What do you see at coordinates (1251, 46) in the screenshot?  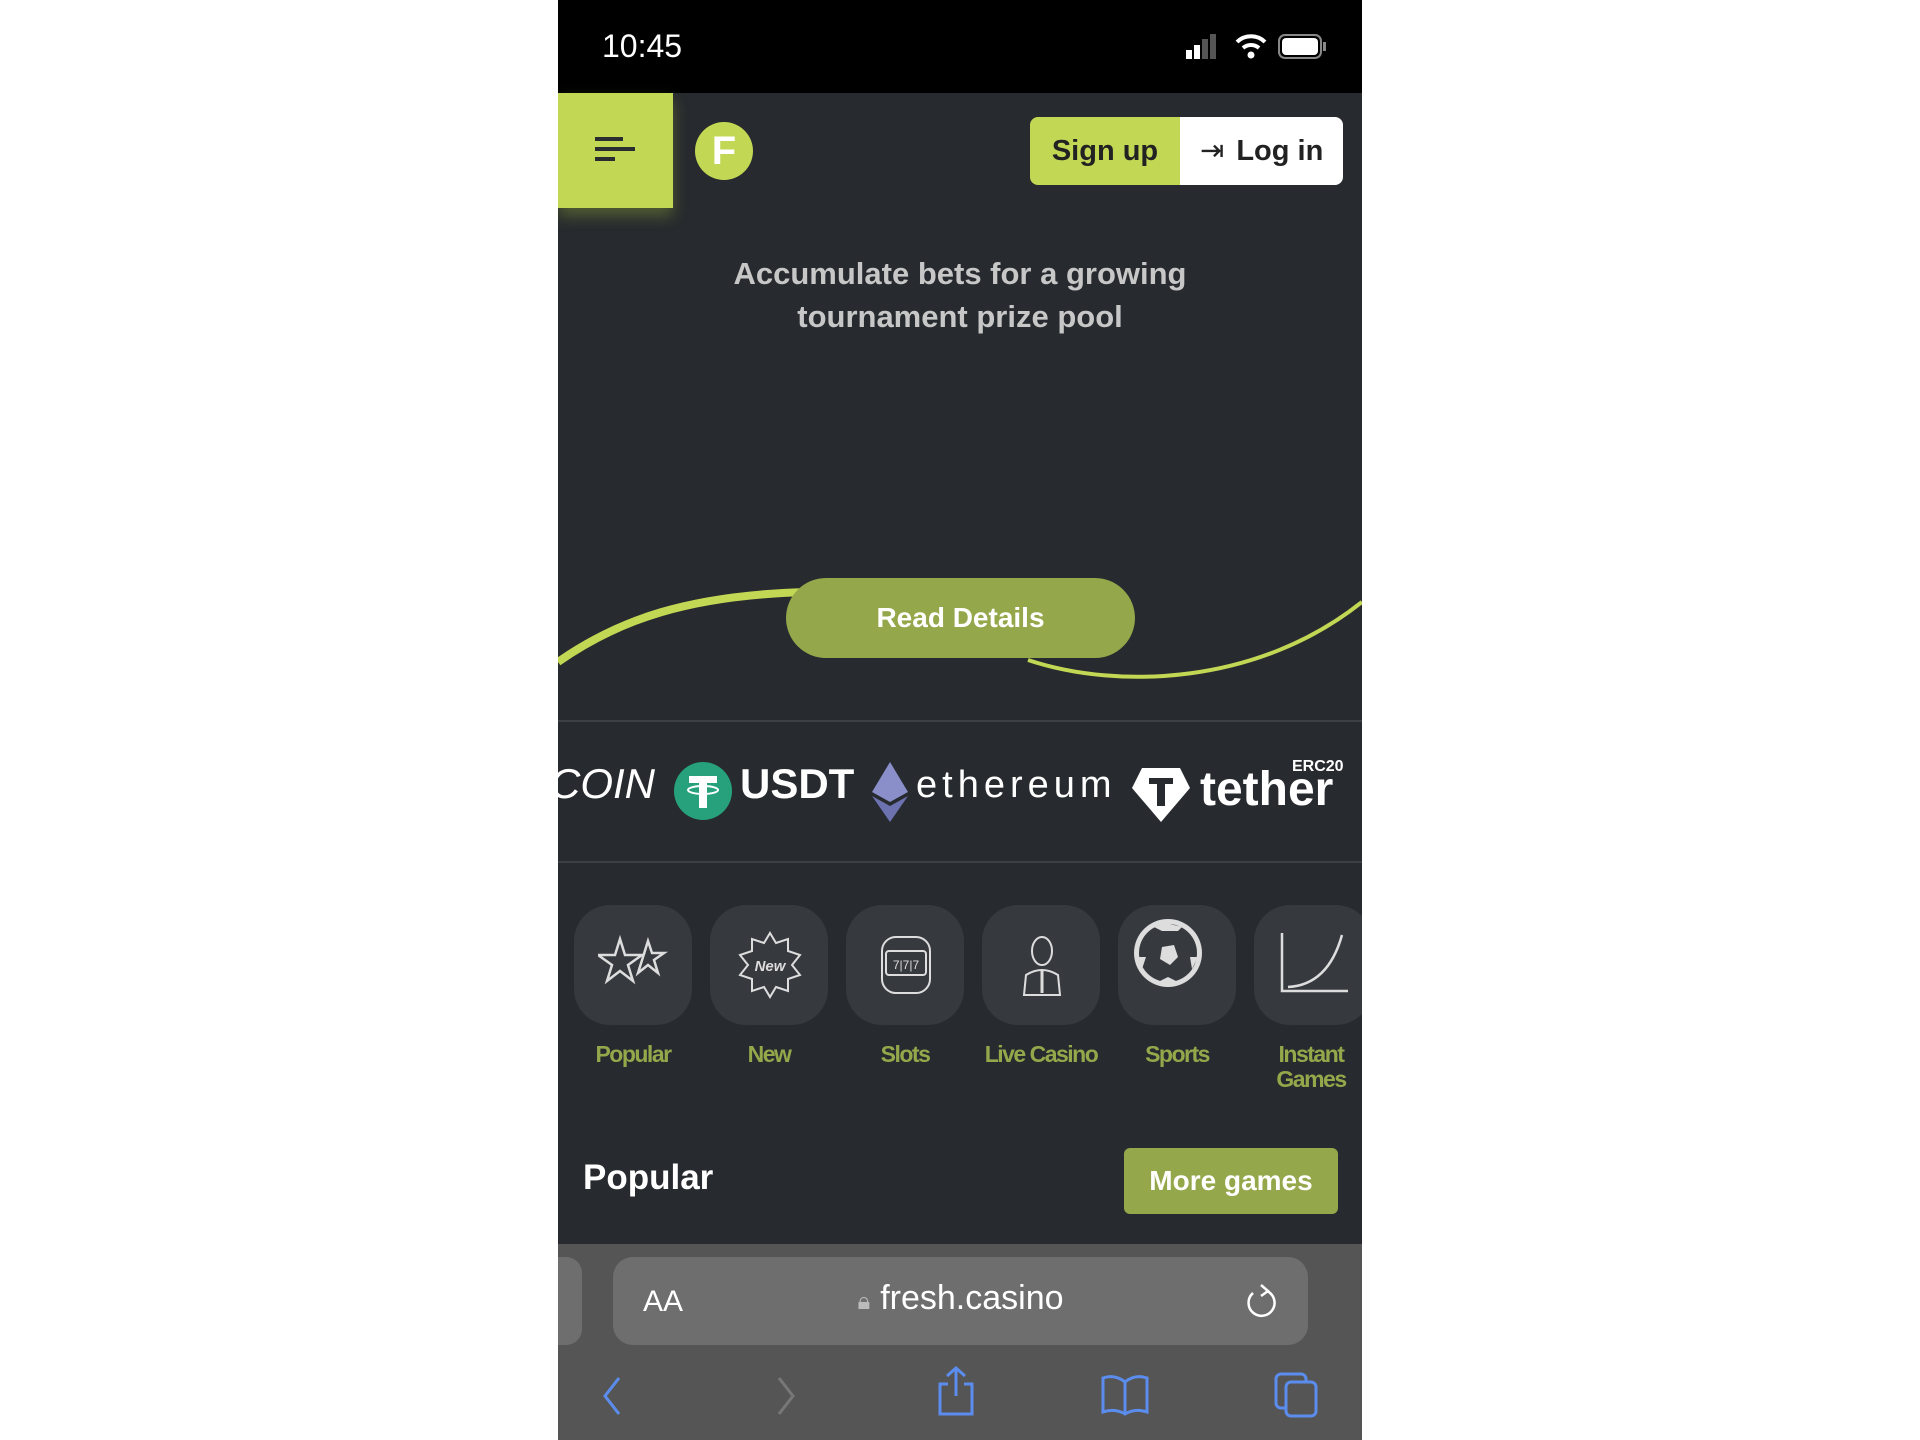 I see `wifi-icon` at bounding box center [1251, 46].